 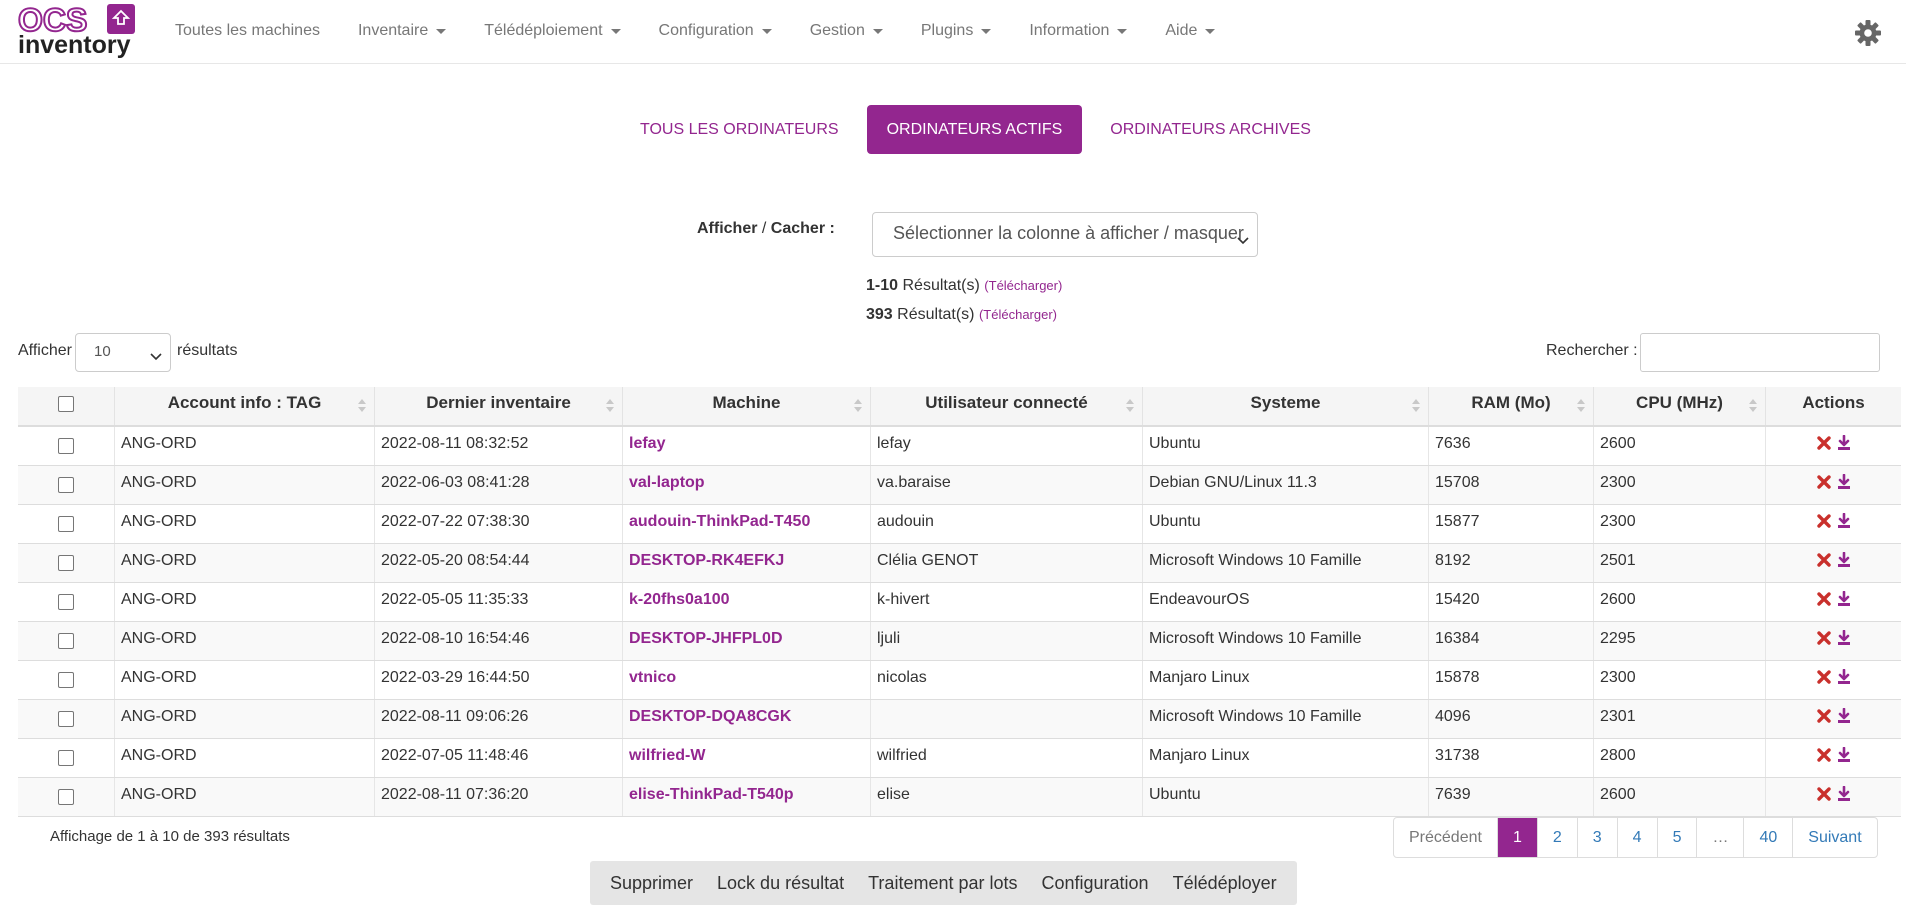 What do you see at coordinates (1558, 837) in the screenshot?
I see `page-button: 2` at bounding box center [1558, 837].